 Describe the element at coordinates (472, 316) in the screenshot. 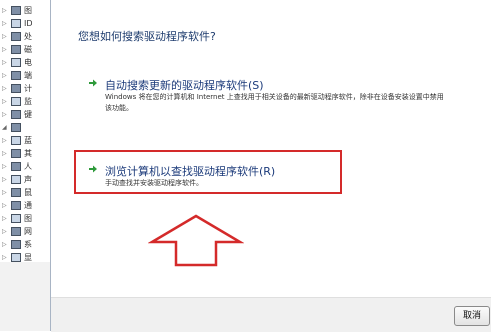

I see `cancel-button: 取消` at that location.